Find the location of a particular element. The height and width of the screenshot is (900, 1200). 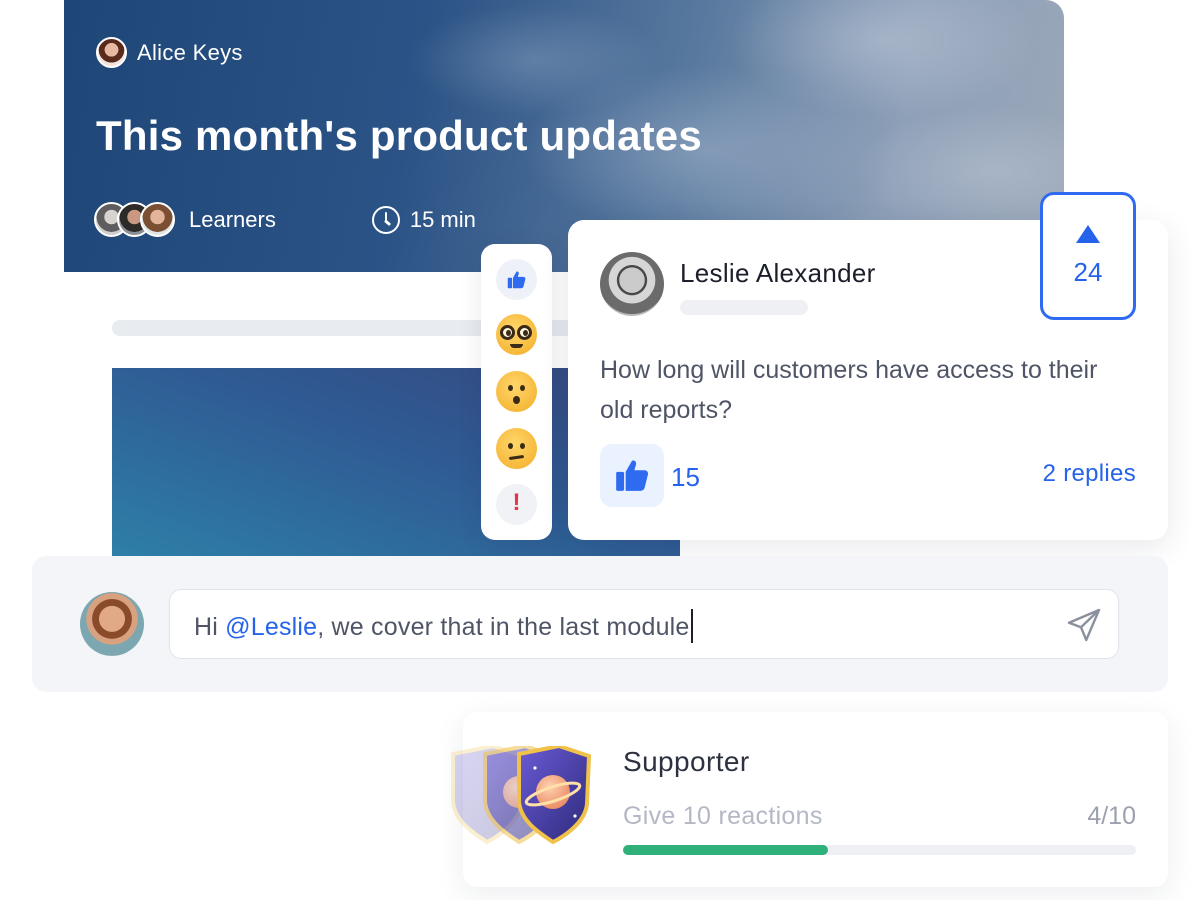

course-title: This month's product updates is located at coordinates (399, 135).